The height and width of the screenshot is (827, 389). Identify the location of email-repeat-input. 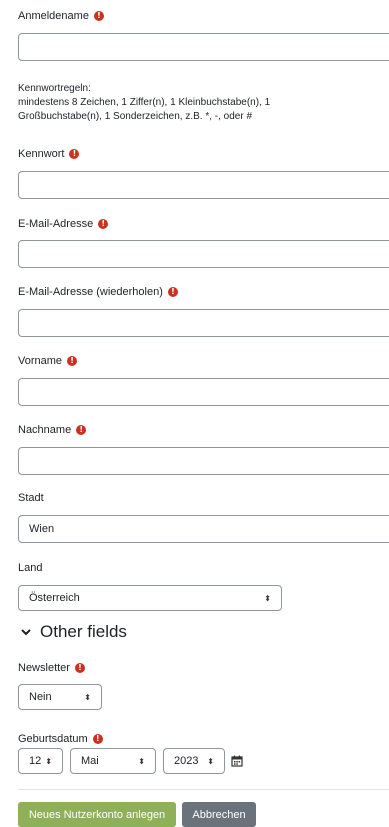
(203, 323).